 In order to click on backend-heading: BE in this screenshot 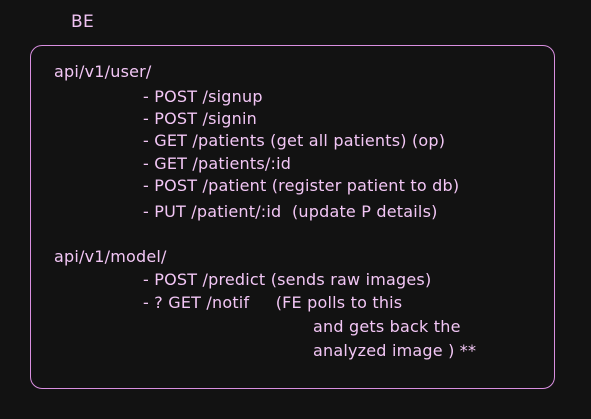, I will do `click(83, 22)`.